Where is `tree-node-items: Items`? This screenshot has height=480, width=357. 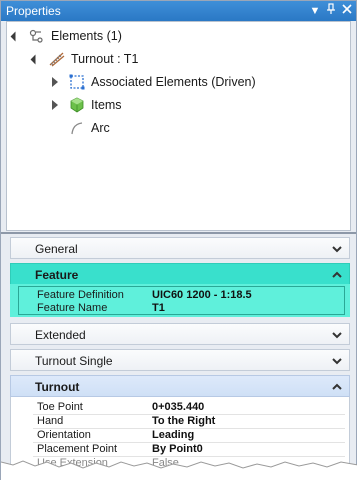
tree-node-items: Items is located at coordinates (86, 105).